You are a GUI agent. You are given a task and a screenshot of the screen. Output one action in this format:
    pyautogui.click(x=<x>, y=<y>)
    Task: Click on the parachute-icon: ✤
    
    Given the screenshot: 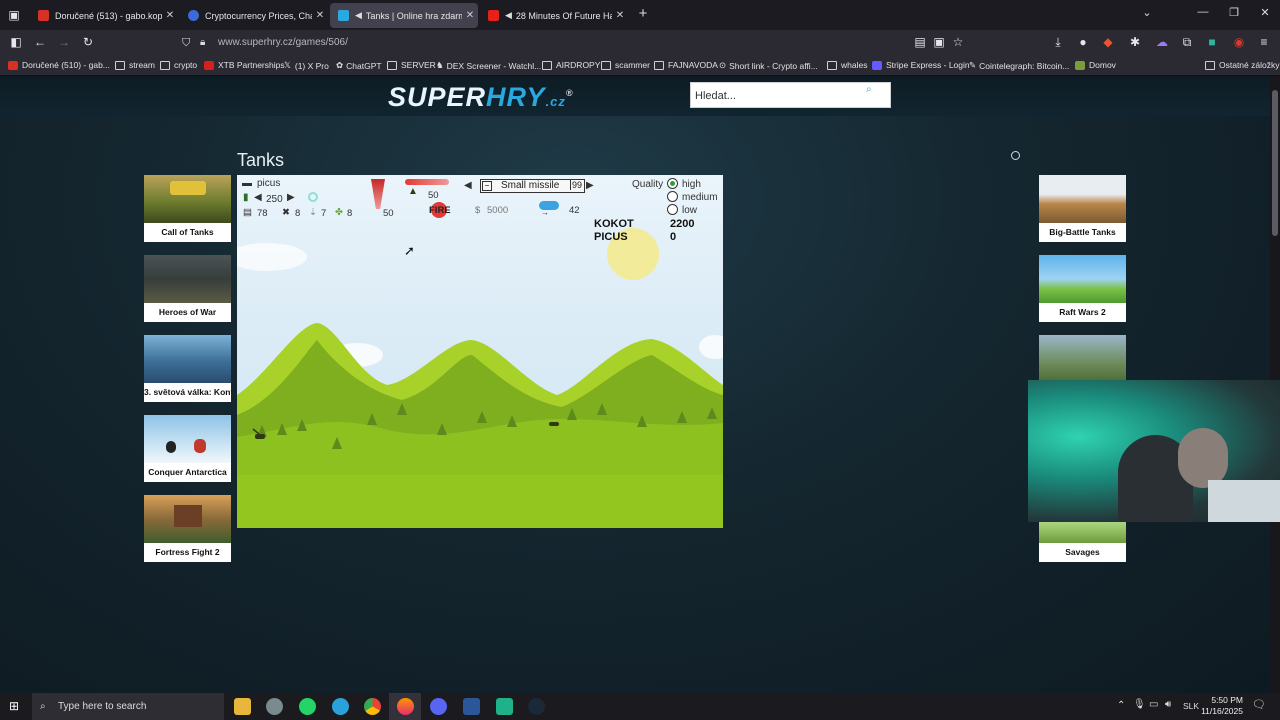 What is the action you would take?
    pyautogui.click(x=339, y=212)
    